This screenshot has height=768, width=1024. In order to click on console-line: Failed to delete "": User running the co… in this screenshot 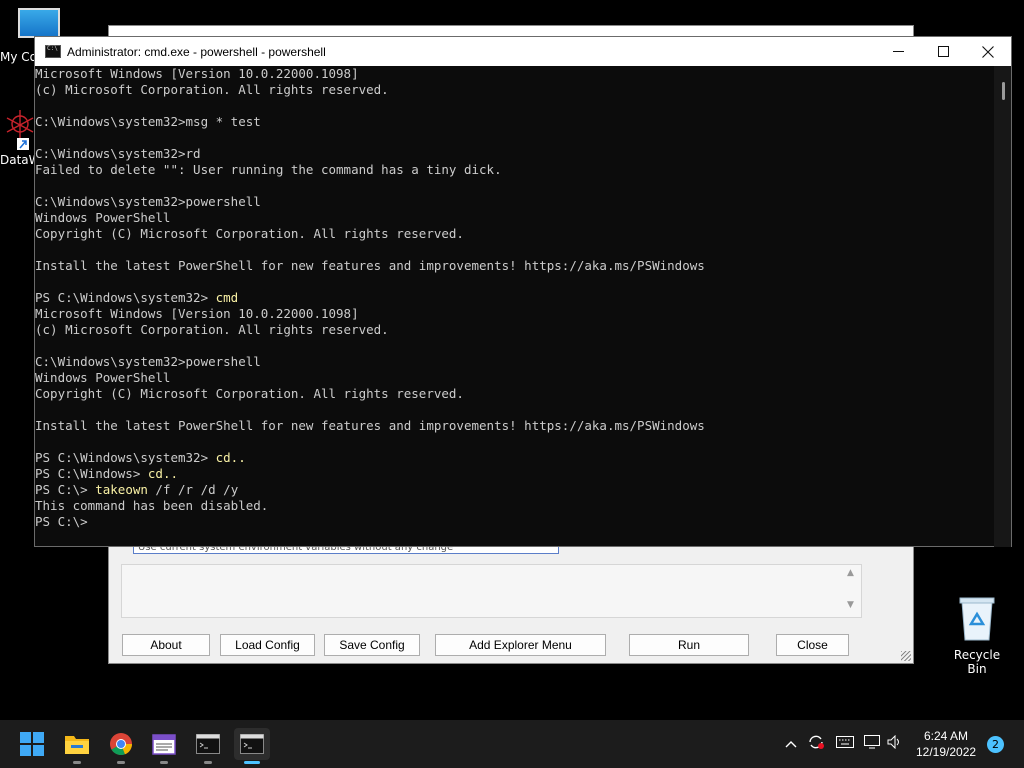, I will do `click(268, 169)`.